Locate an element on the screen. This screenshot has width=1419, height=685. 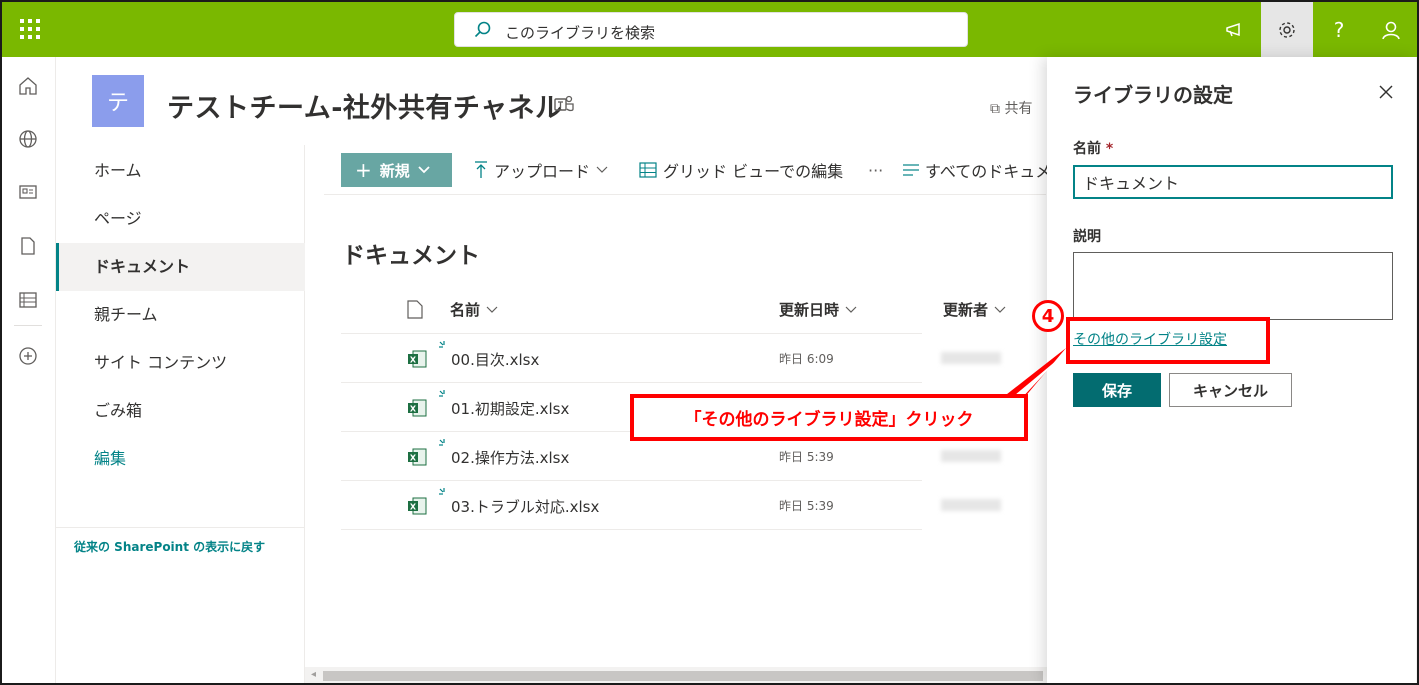
nav-item-parent-team: 親チーム is located at coordinates (180, 315).